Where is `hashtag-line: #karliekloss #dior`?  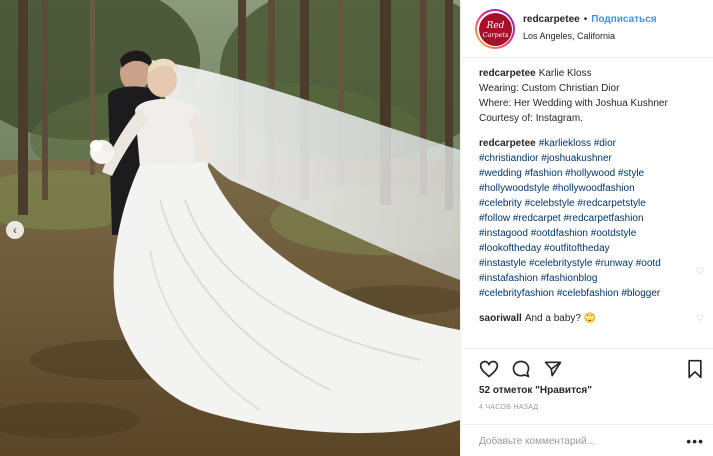
hashtag-line: #karliekloss #dior is located at coordinates (577, 143).